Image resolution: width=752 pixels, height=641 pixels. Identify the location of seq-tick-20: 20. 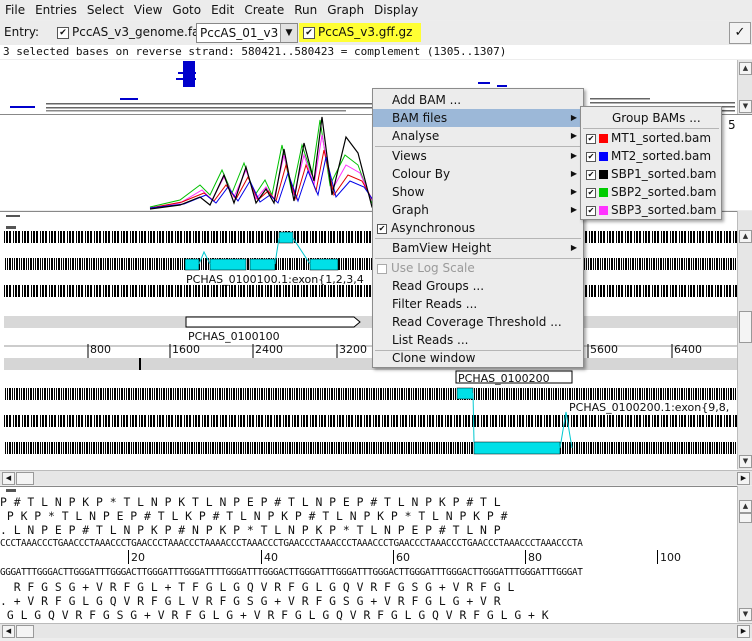
(138, 557).